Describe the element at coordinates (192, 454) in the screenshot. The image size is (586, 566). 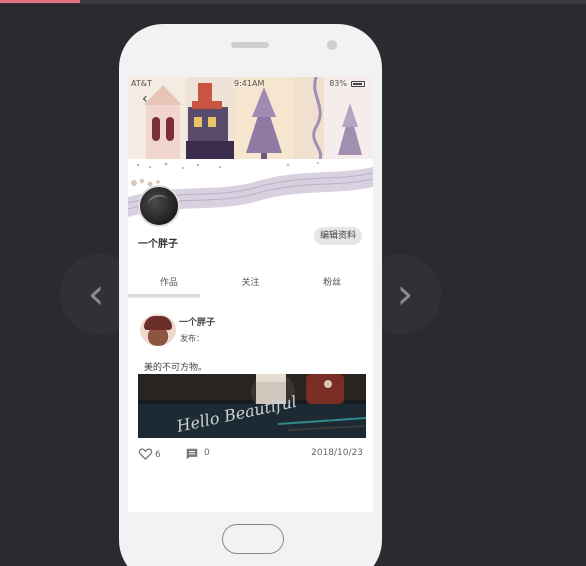
I see `comment-icon` at that location.